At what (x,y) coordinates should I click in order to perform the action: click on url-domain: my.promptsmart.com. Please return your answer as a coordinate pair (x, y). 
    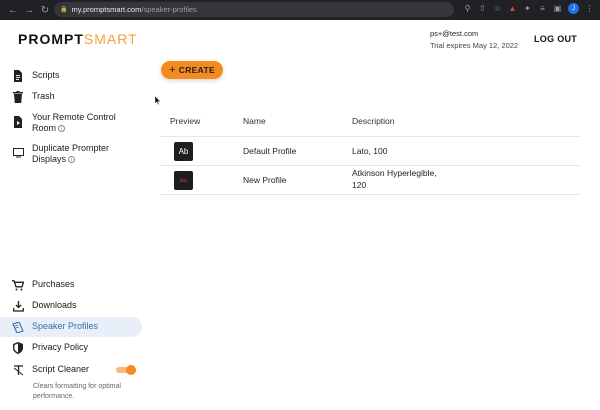
    Looking at the image, I should click on (106, 9).